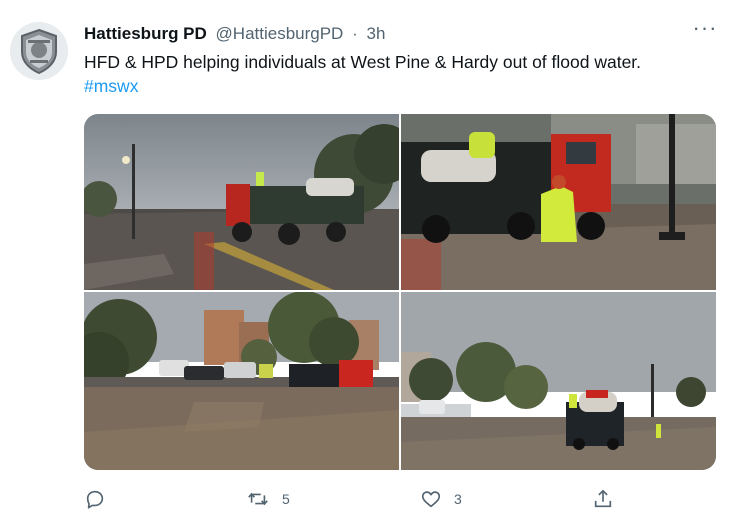 Image resolution: width=732 pixels, height=520 pixels. I want to click on like-count: 3, so click(458, 499).